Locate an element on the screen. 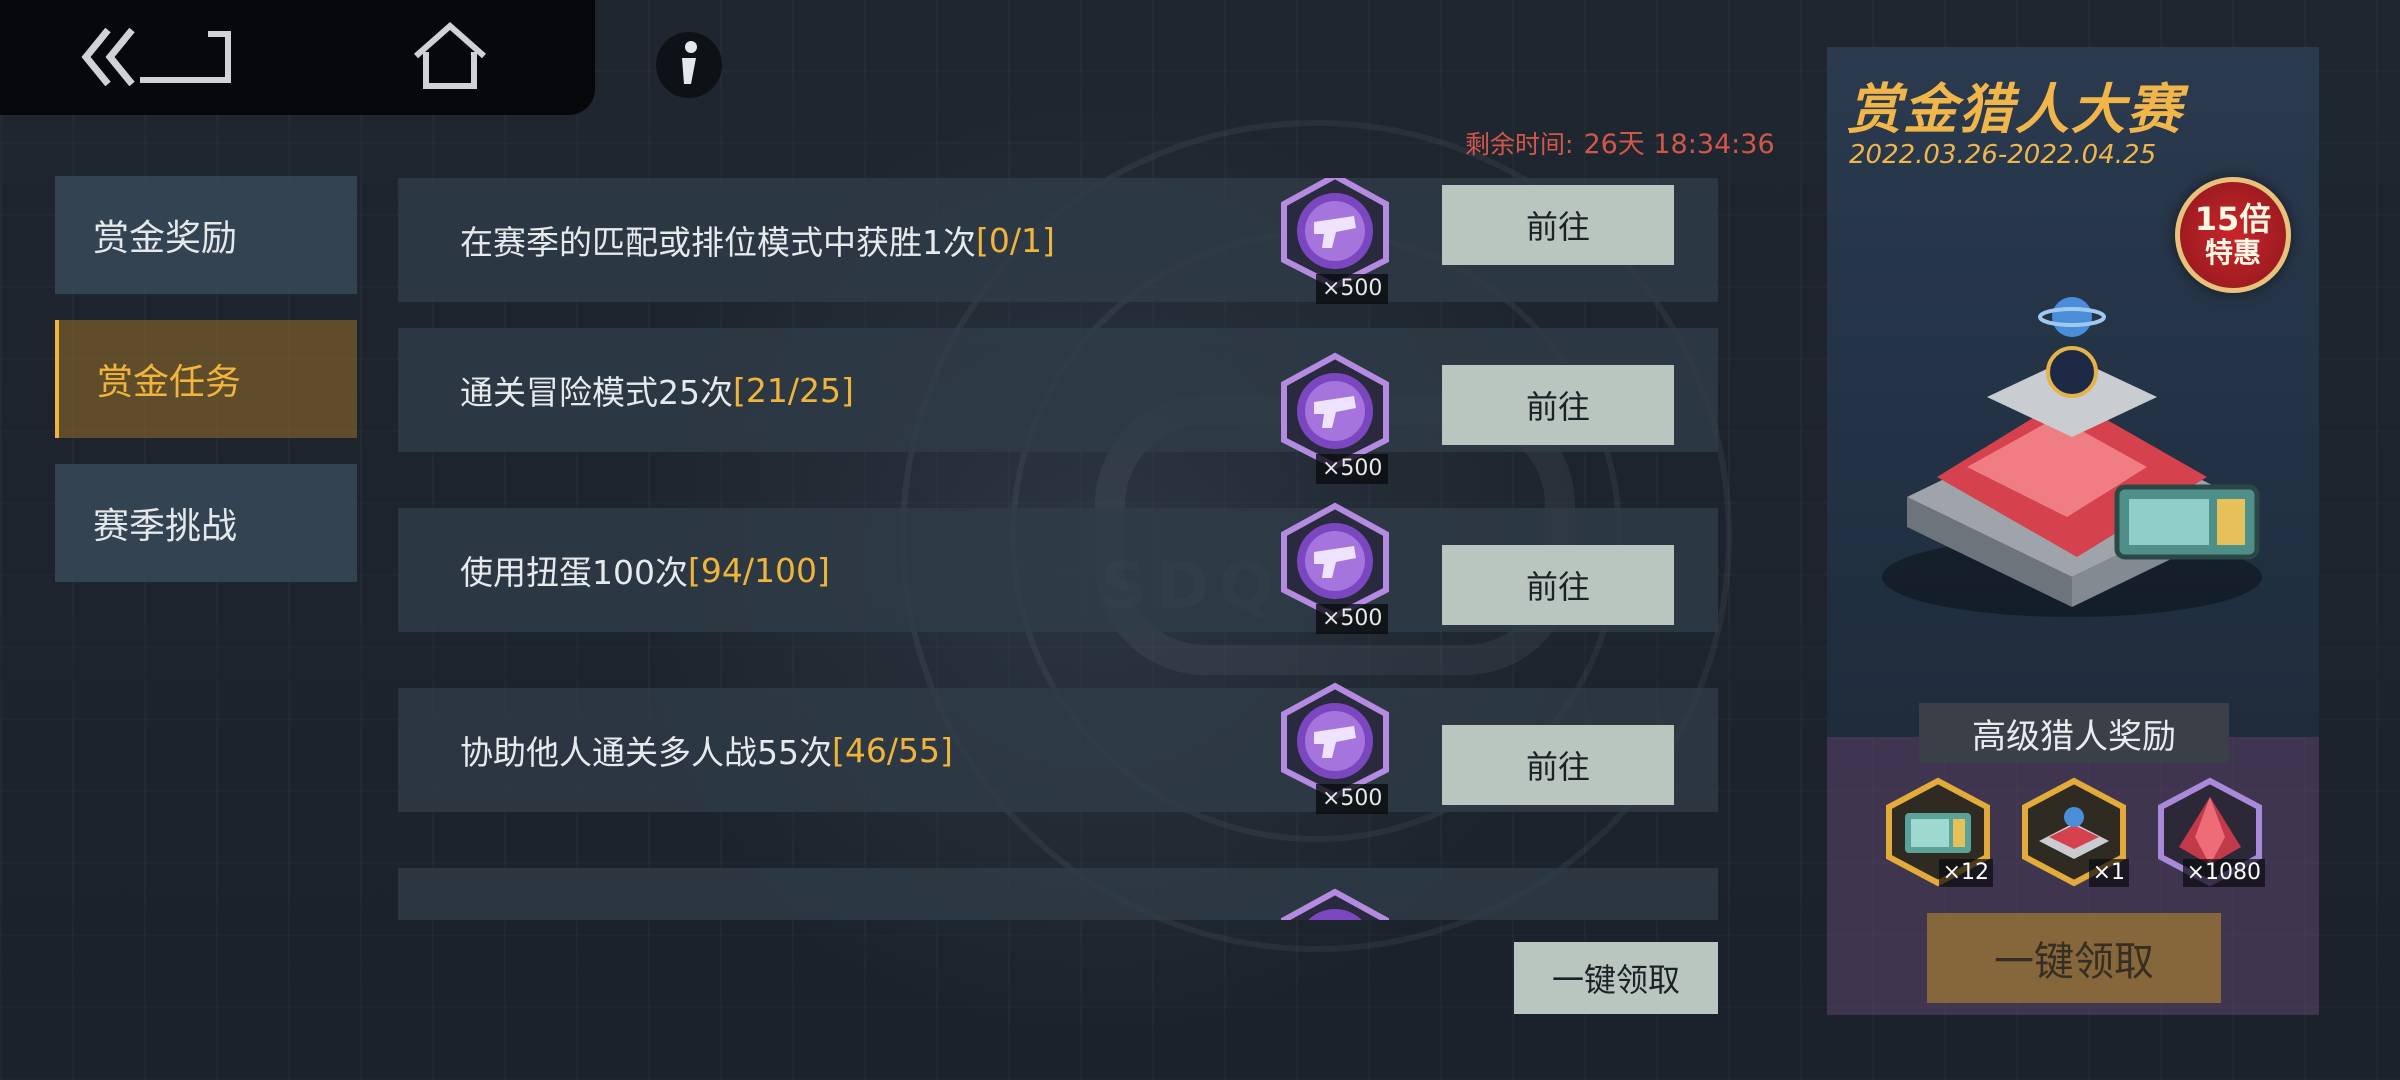 The width and height of the screenshot is (2400, 1080). task-description: 协助他人通关多人战55次 is located at coordinates (646, 752).